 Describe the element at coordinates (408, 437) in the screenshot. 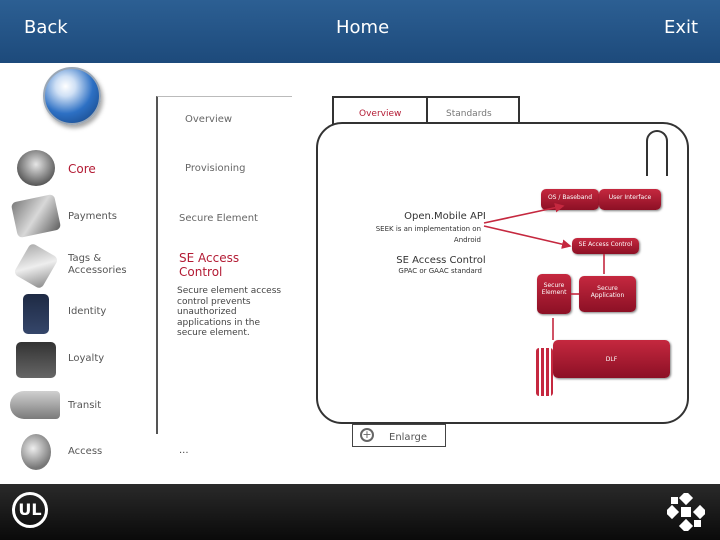

I see `enlarge-label: Enlarge` at that location.